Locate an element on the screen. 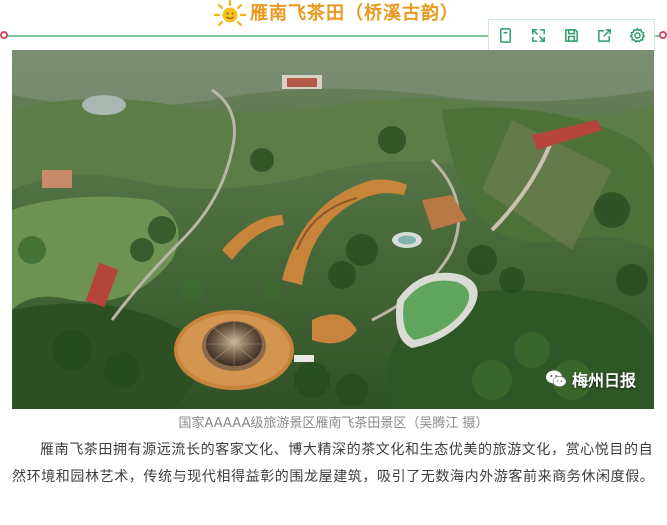 Image resolution: width=667 pixels, height=525 pixels. gear-icon is located at coordinates (637, 34).